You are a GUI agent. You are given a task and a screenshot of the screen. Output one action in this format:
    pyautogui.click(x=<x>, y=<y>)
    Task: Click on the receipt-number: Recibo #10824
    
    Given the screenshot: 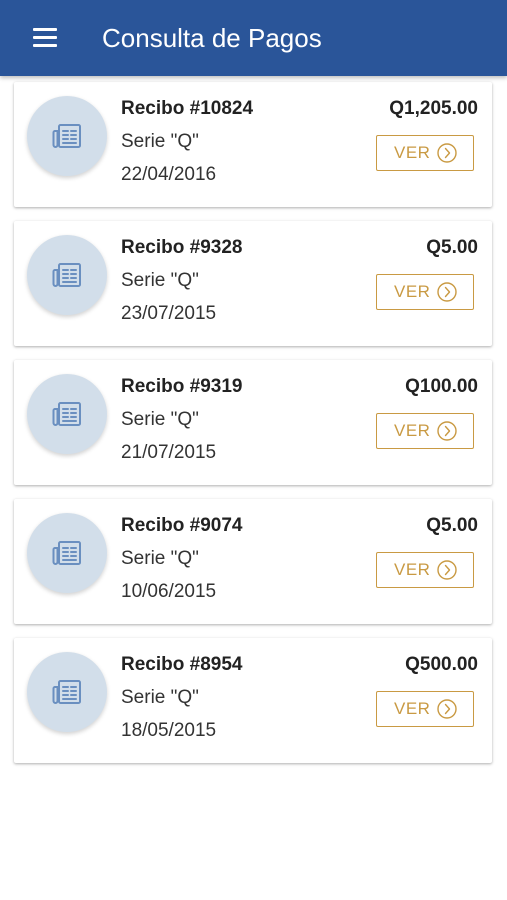 What is the action you would take?
    pyautogui.click(x=187, y=108)
    